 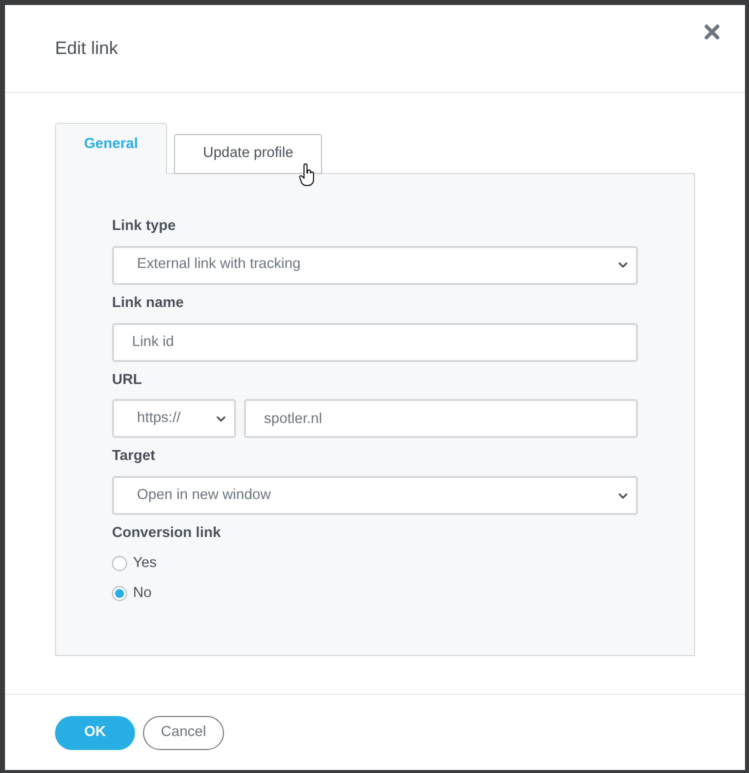 What do you see at coordinates (86, 48) in the screenshot?
I see `dialog-title: Edit link` at bounding box center [86, 48].